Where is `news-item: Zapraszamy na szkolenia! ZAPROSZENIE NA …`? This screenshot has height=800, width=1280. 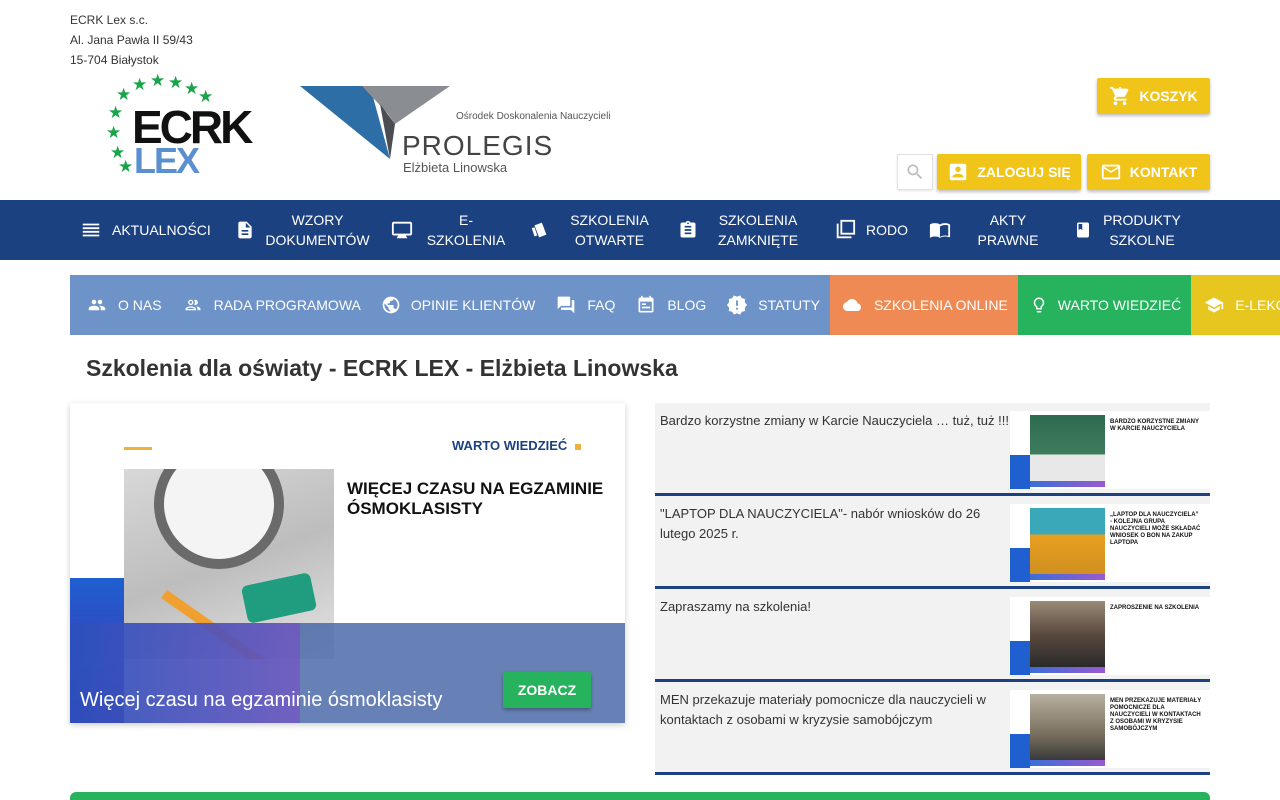 news-item: Zapraszamy na szkolenia! ZAPROSZENIE NA … is located at coordinates (932, 635).